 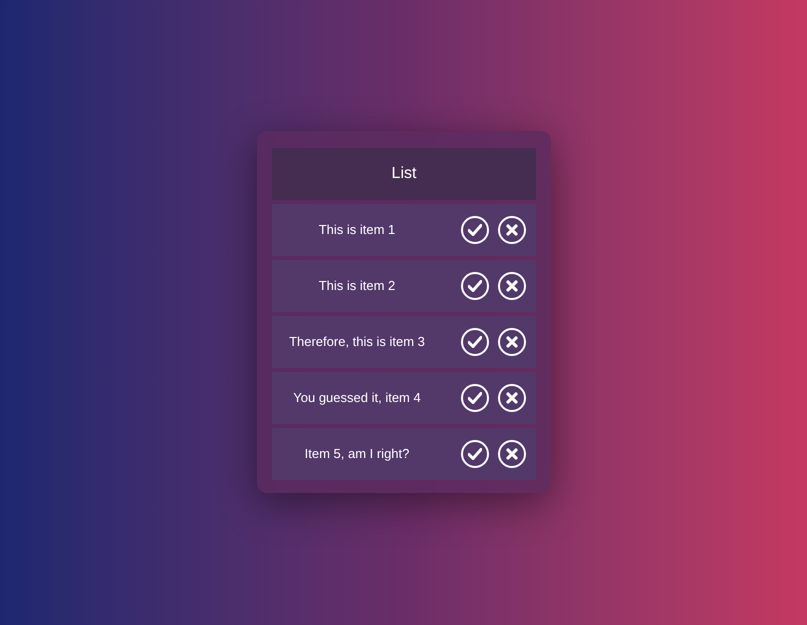 What do you see at coordinates (357, 286) in the screenshot?
I see `item-text: This is item 2` at bounding box center [357, 286].